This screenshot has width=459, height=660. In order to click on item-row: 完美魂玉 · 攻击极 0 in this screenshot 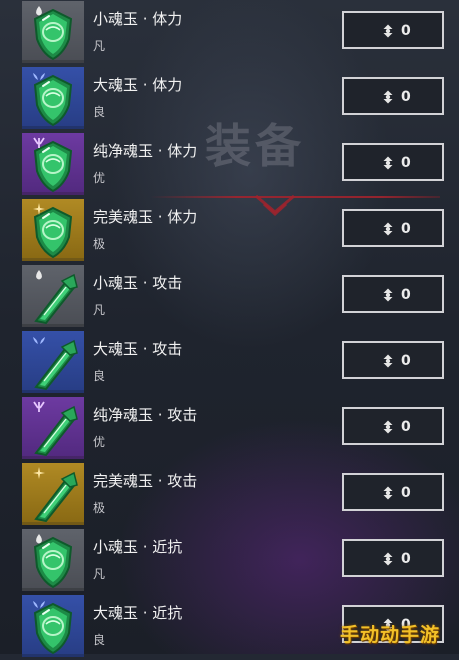, I will do `click(229, 495)`.